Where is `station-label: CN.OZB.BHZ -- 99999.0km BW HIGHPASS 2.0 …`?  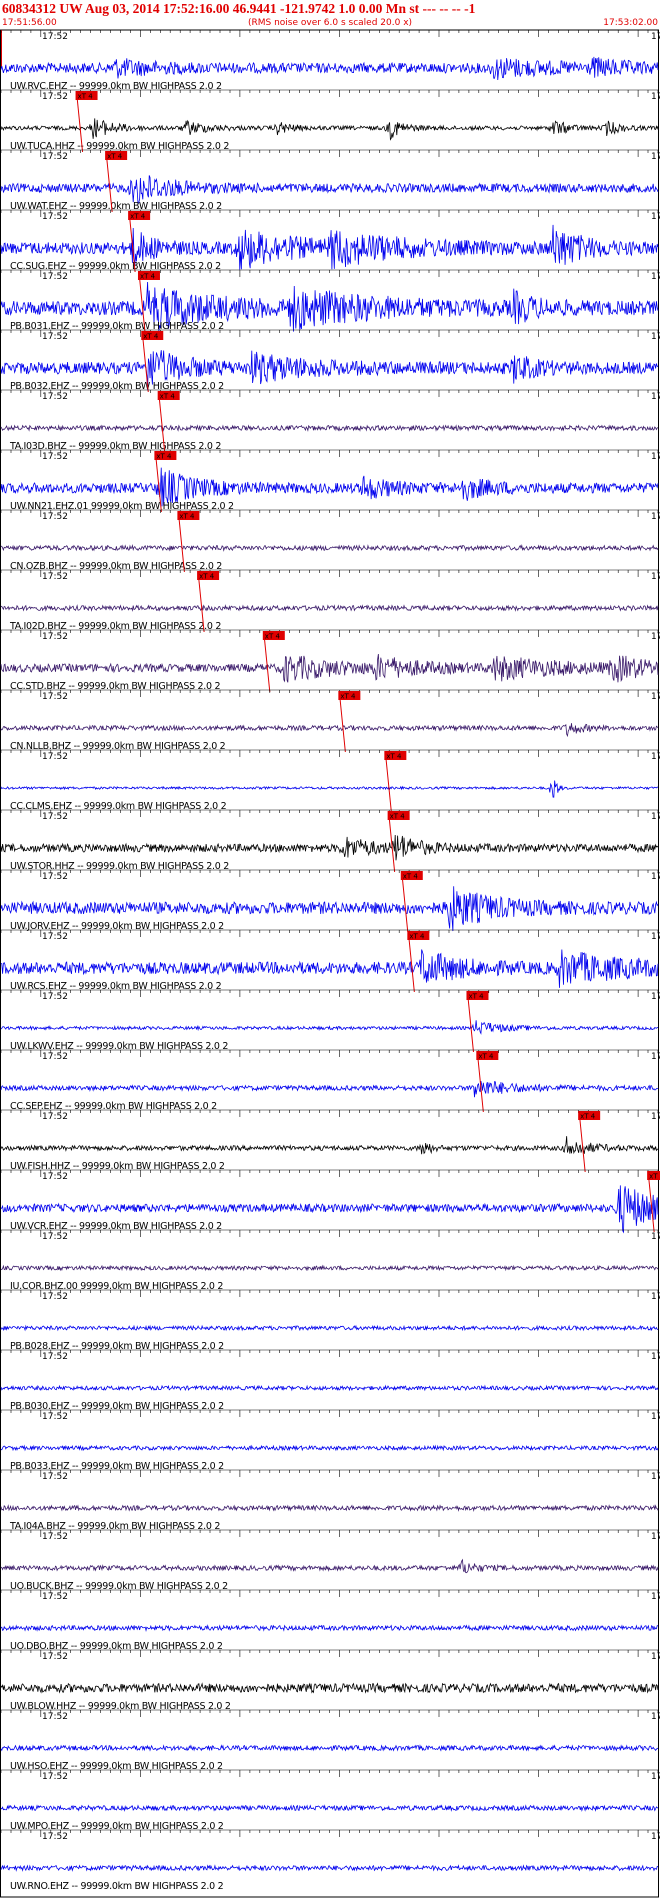
station-label: CN.OZB.BHZ -- 99999.0km BW HIGHPASS 2.0 … is located at coordinates (116, 566).